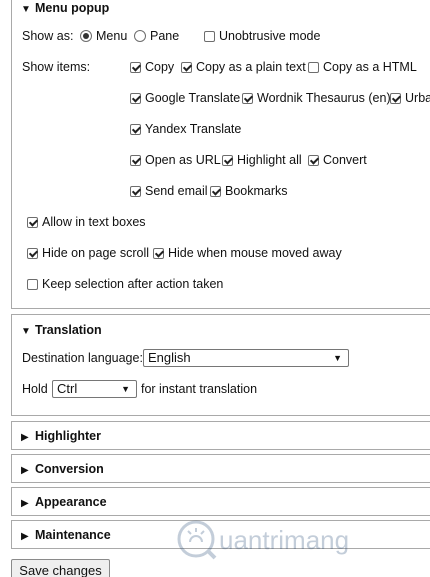  What do you see at coordinates (64, 503) in the screenshot?
I see `appearance-header: ▶ Appearance` at bounding box center [64, 503].